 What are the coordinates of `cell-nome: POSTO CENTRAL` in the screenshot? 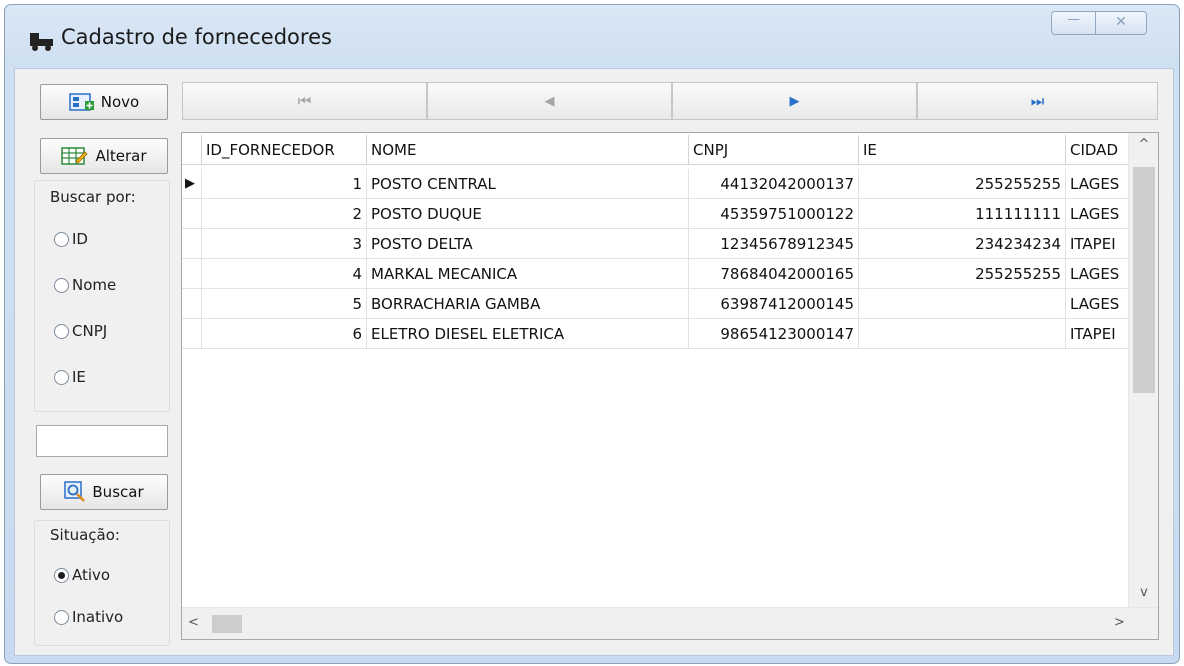 It's located at (528, 184).